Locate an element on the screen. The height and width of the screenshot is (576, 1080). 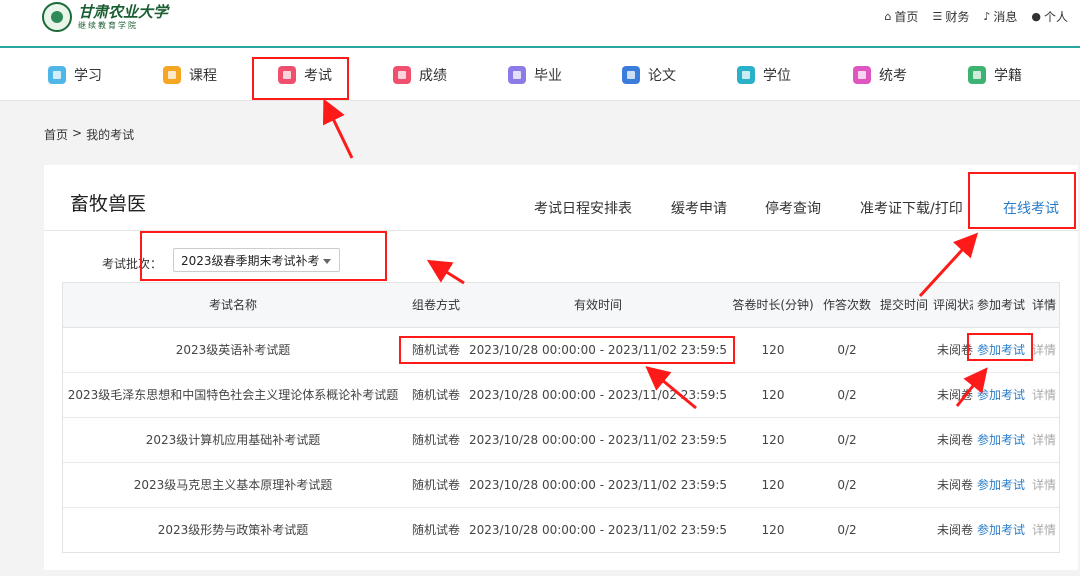
cell-exam-name: 2023级马克思主义基本原理补考试题 is located at coordinates (233, 485).